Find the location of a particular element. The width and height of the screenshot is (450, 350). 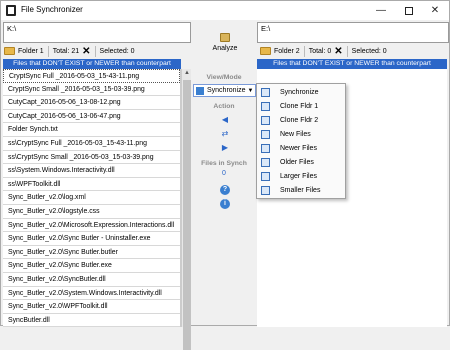

scroll-thumb is located at coordinates (187, 215).